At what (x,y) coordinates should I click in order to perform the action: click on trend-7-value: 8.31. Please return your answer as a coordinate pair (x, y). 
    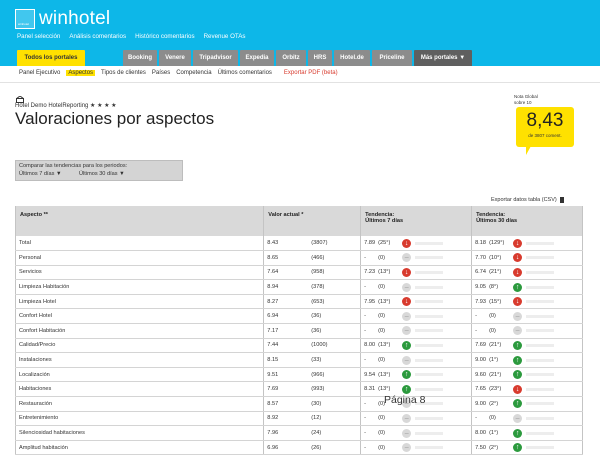
    Looking at the image, I should click on (370, 389).